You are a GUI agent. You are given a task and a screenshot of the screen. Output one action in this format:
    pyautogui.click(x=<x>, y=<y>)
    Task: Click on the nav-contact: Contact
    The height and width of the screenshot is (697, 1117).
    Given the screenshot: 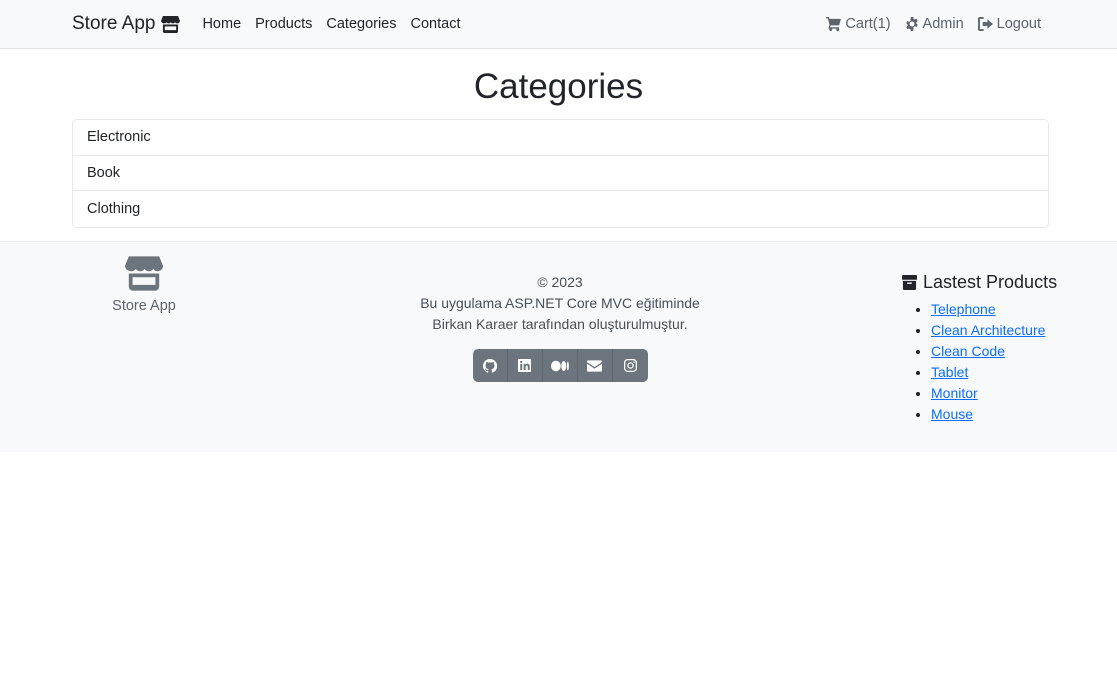 What is the action you would take?
    pyautogui.click(x=436, y=24)
    